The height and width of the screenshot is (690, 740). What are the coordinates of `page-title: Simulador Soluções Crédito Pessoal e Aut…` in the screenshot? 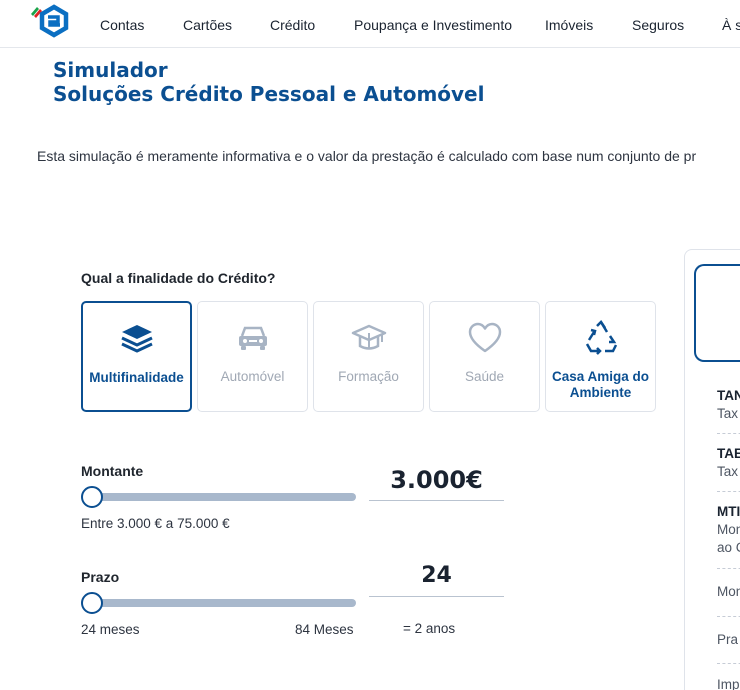 It's located at (268, 82).